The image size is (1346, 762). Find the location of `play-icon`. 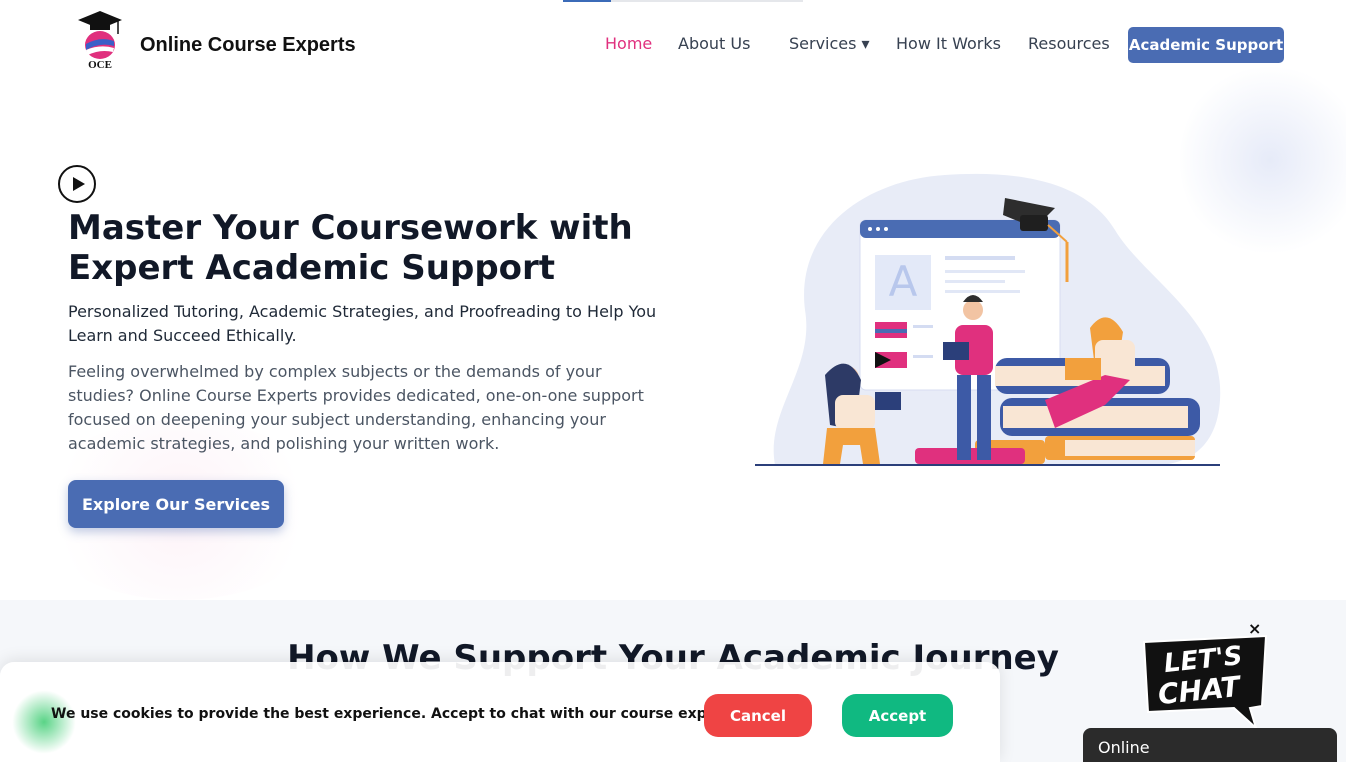

play-icon is located at coordinates (78, 184).